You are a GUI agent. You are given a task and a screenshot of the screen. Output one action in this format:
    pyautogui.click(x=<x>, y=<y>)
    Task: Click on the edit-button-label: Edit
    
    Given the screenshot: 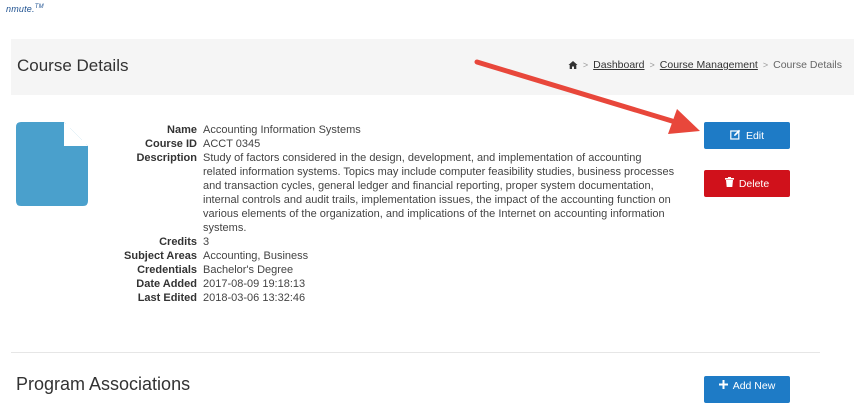 What is the action you would take?
    pyautogui.click(x=755, y=135)
    